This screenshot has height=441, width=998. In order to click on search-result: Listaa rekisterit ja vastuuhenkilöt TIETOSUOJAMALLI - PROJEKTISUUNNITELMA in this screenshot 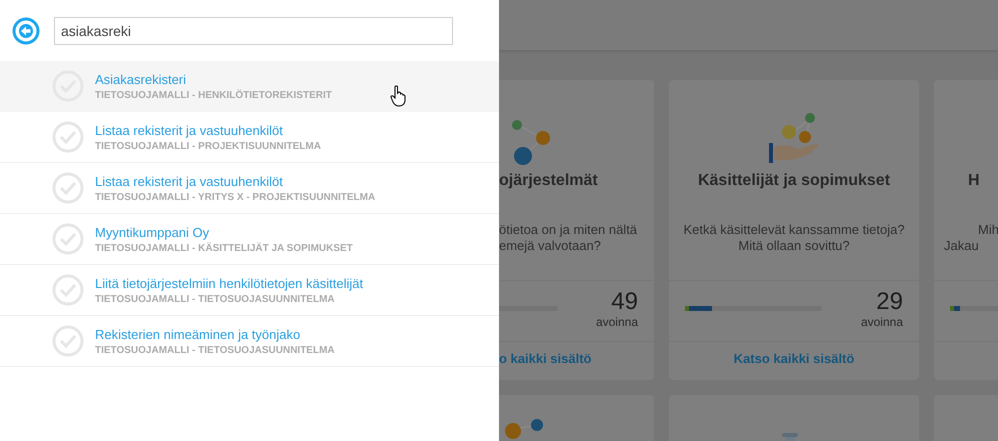, I will do `click(249, 137)`.